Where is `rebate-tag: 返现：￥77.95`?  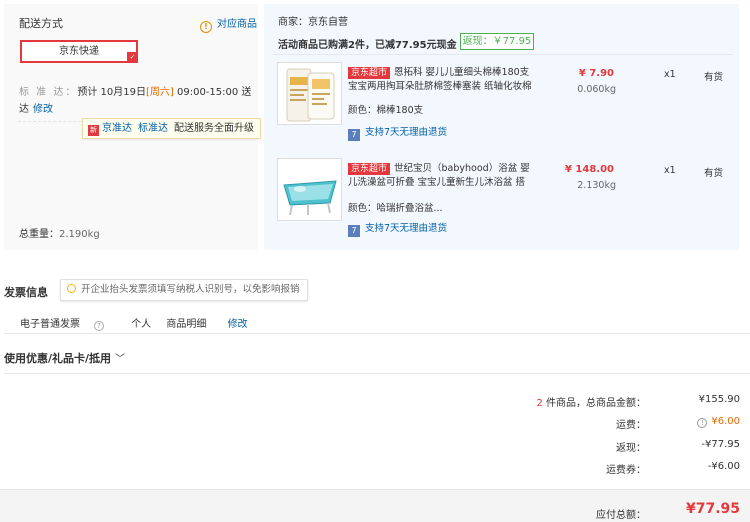
rebate-tag: 返现：￥77.95 is located at coordinates (497, 41).